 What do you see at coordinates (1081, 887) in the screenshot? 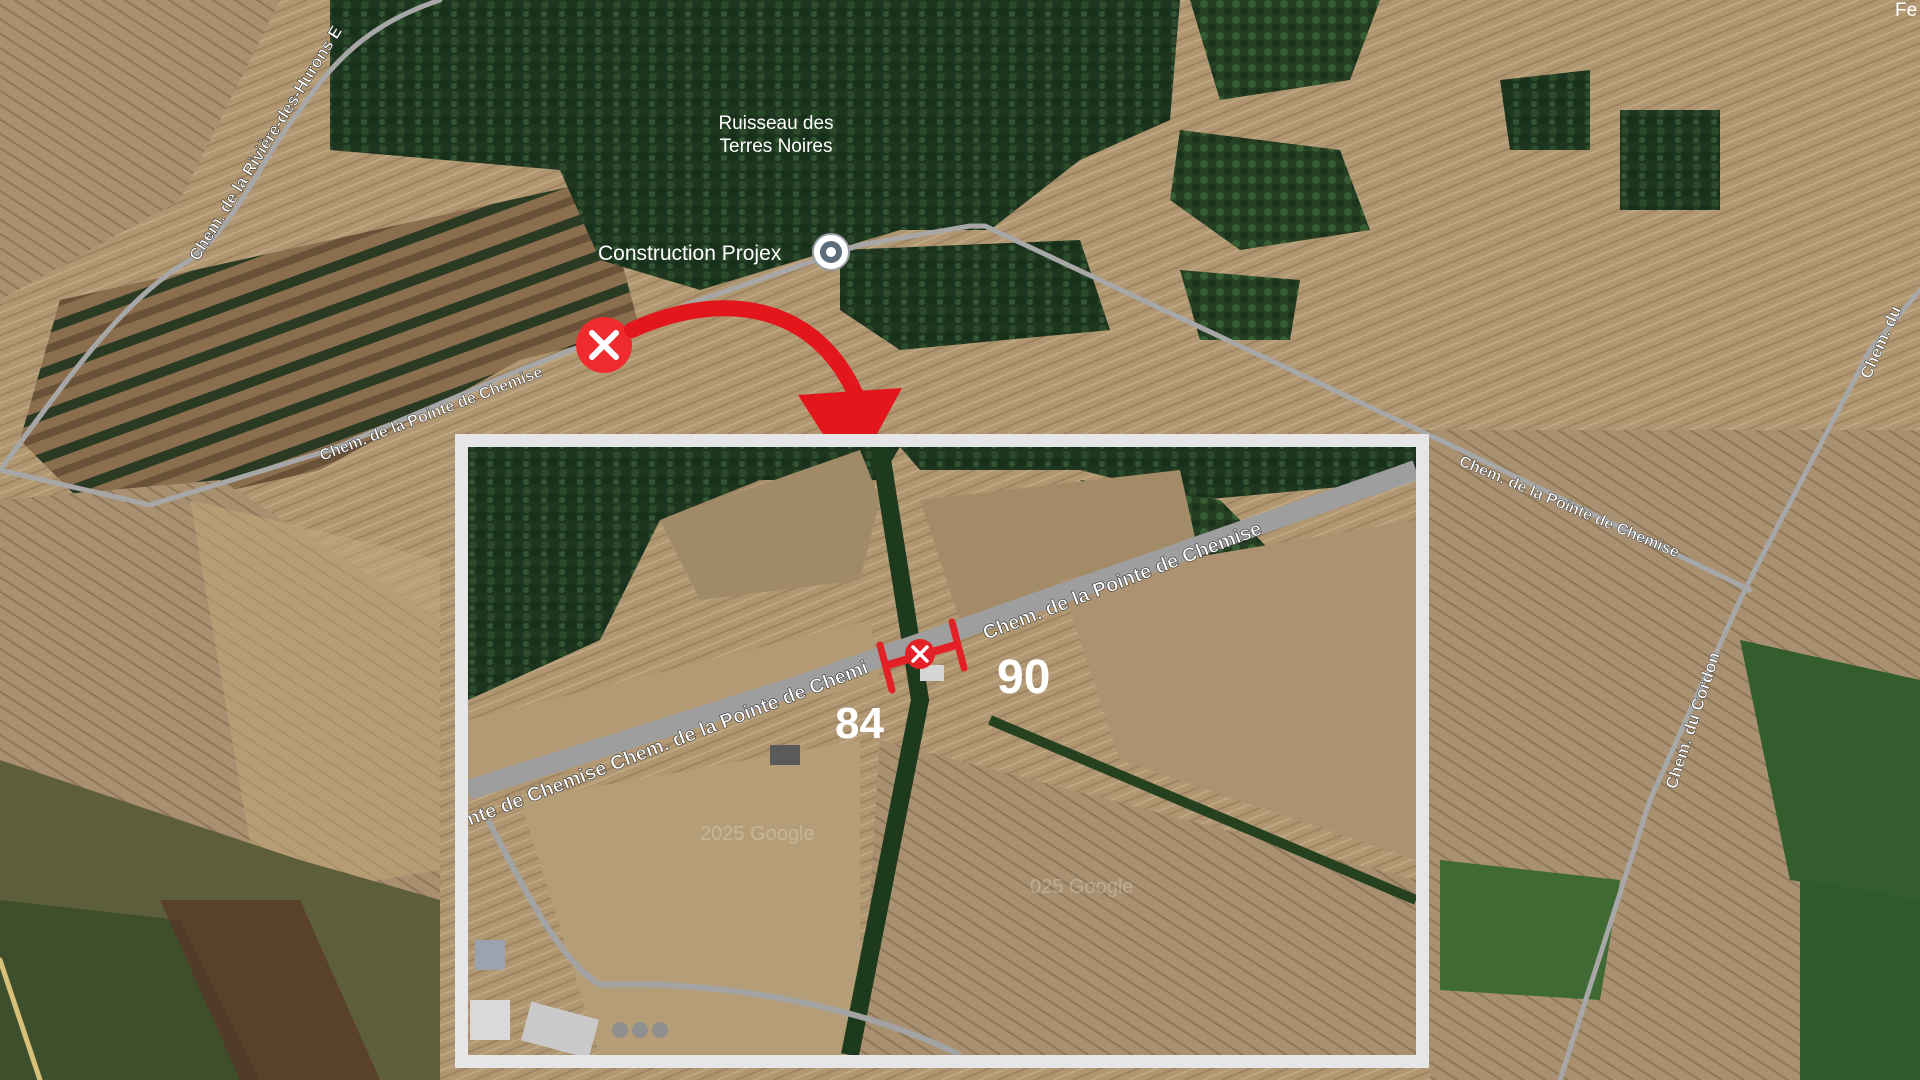
I see `map-watermark: 025 Google` at bounding box center [1081, 887].